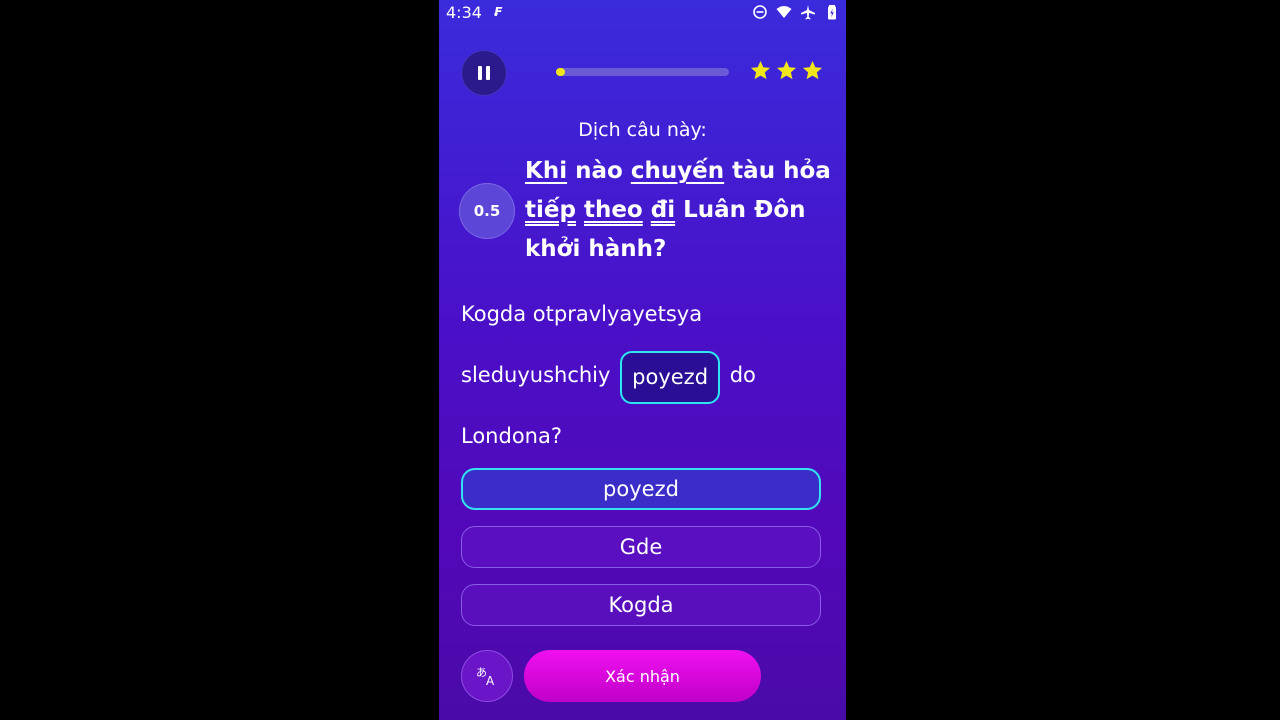 This screenshot has height=720, width=1280. I want to click on pause-button, so click(484, 73).